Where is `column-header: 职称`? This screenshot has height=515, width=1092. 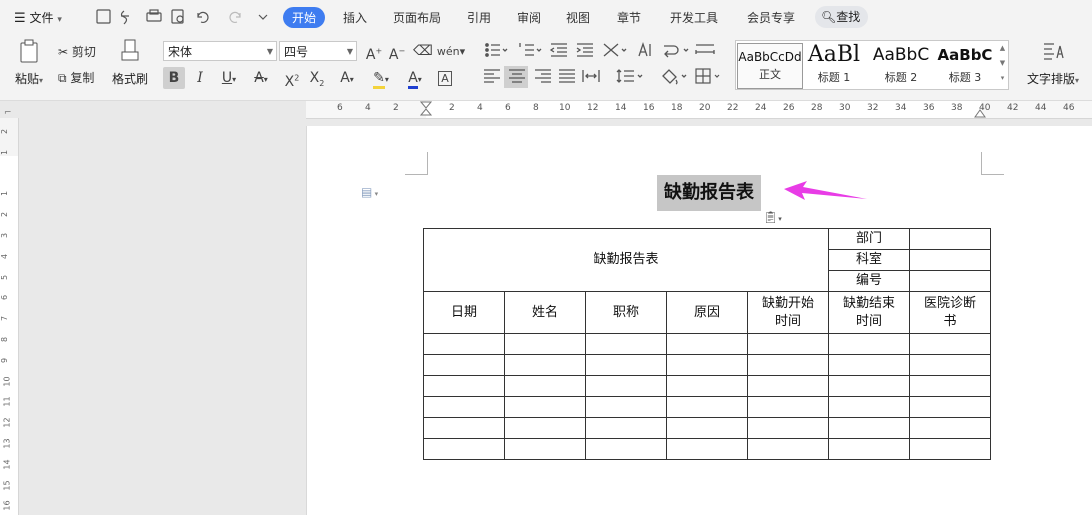
column-header: 职称 is located at coordinates (626, 312).